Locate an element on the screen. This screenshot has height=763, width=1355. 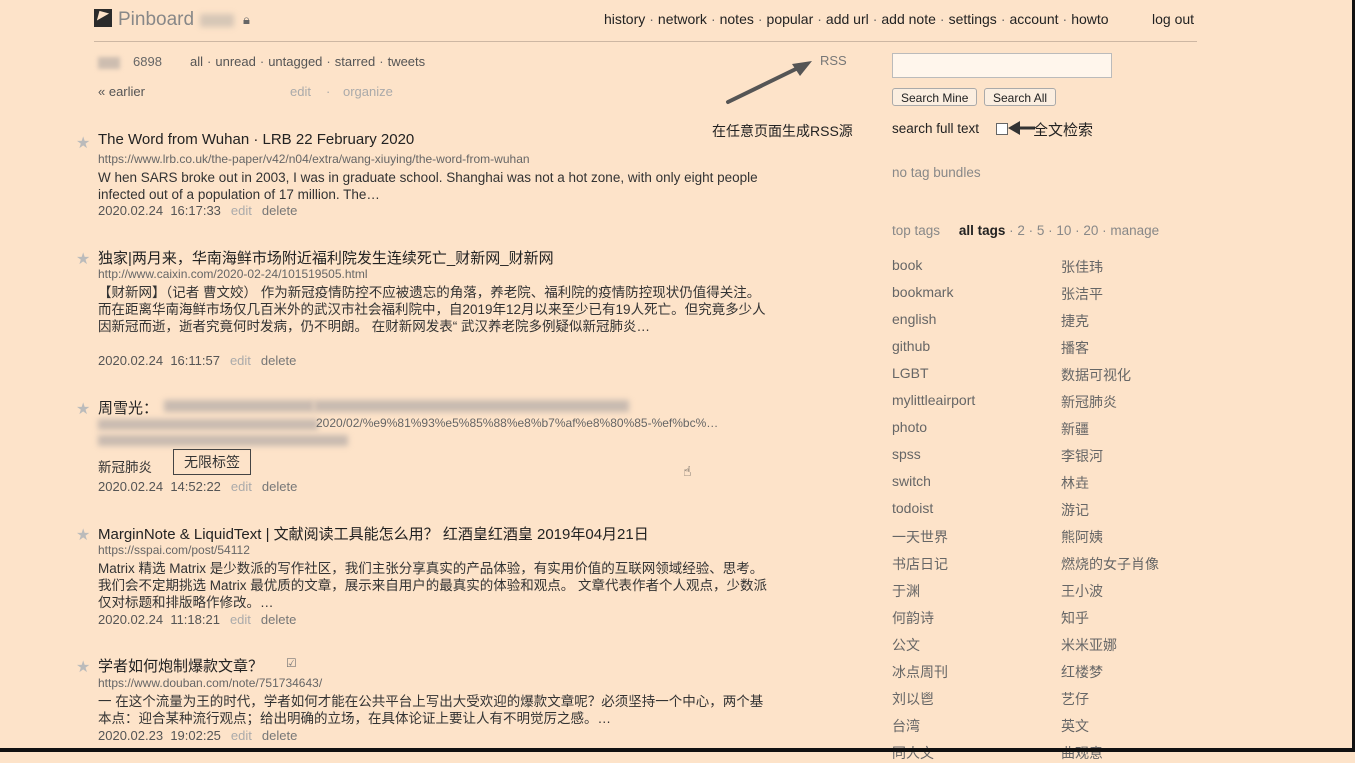
nav-add-url: add url is located at coordinates (847, 19).